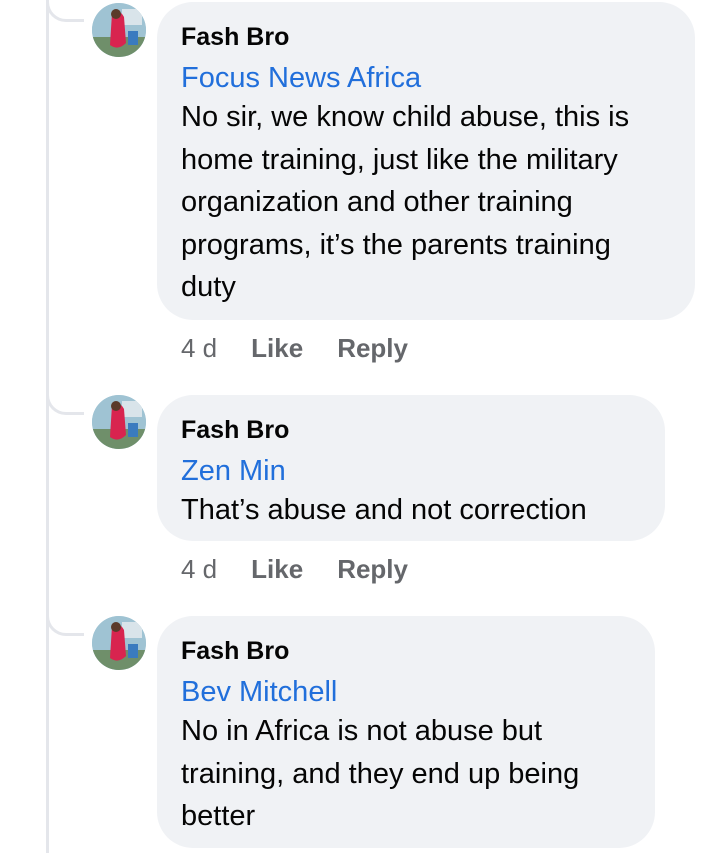 This screenshot has height=853, width=720. What do you see at coordinates (405, 692) in the screenshot?
I see `mention-link: Bev Mitchell` at bounding box center [405, 692].